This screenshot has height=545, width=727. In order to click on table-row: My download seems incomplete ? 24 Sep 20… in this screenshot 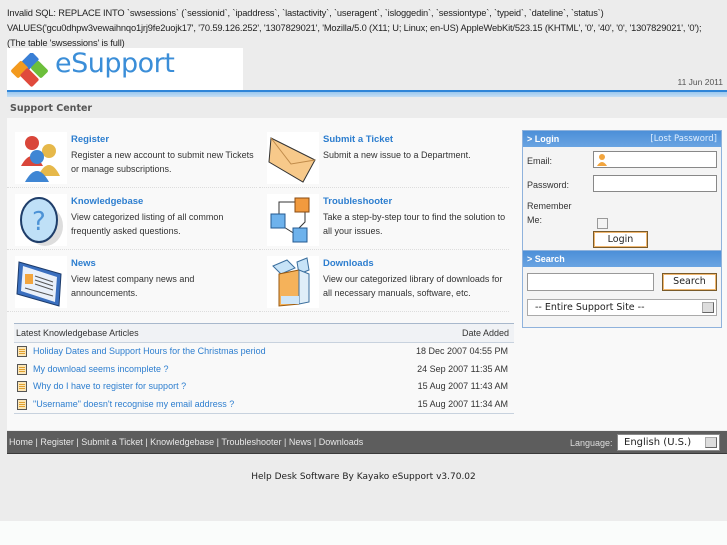, I will do `click(264, 370)`.